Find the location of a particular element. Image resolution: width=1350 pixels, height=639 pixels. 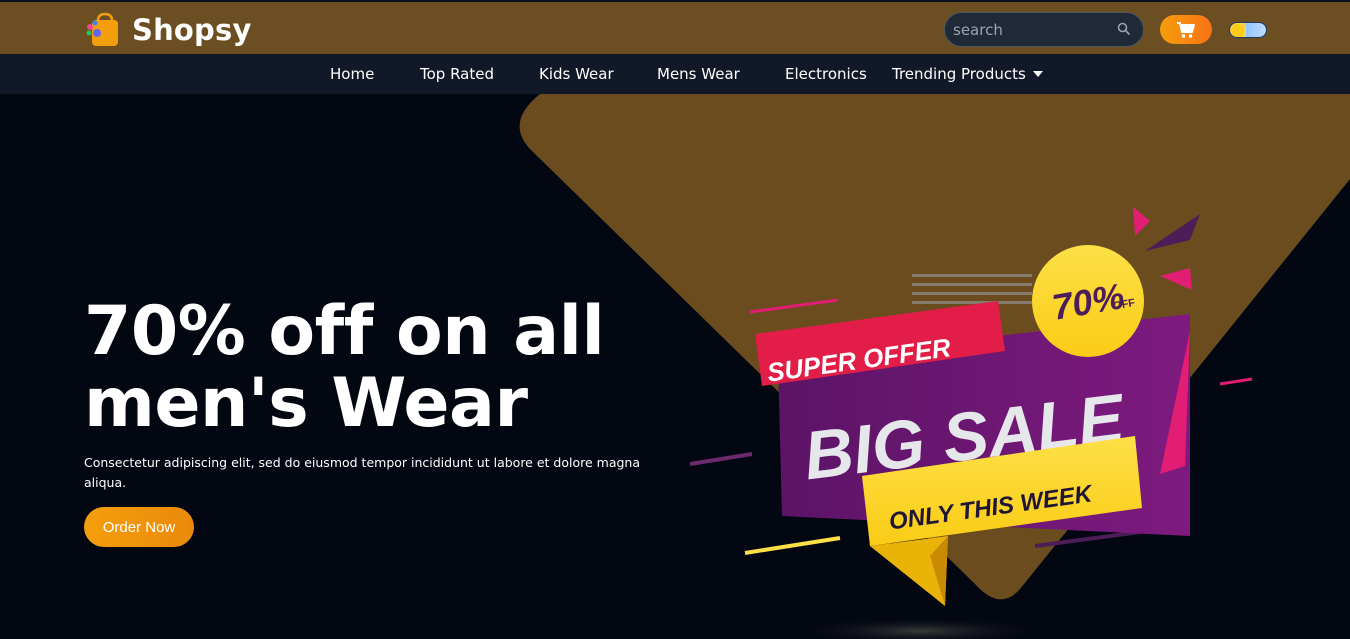

nav-item-kids-wear: Kids Wear is located at coordinates (576, 74).